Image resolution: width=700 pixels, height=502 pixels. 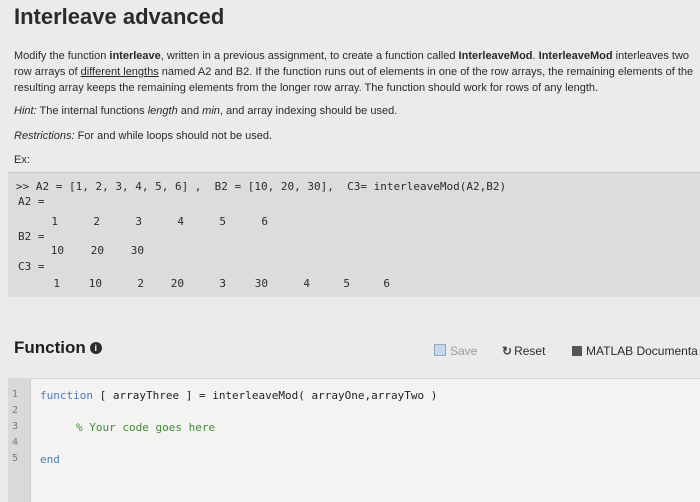 What do you see at coordinates (25, 111) in the screenshot?
I see `hint-label: Hint:` at bounding box center [25, 111].